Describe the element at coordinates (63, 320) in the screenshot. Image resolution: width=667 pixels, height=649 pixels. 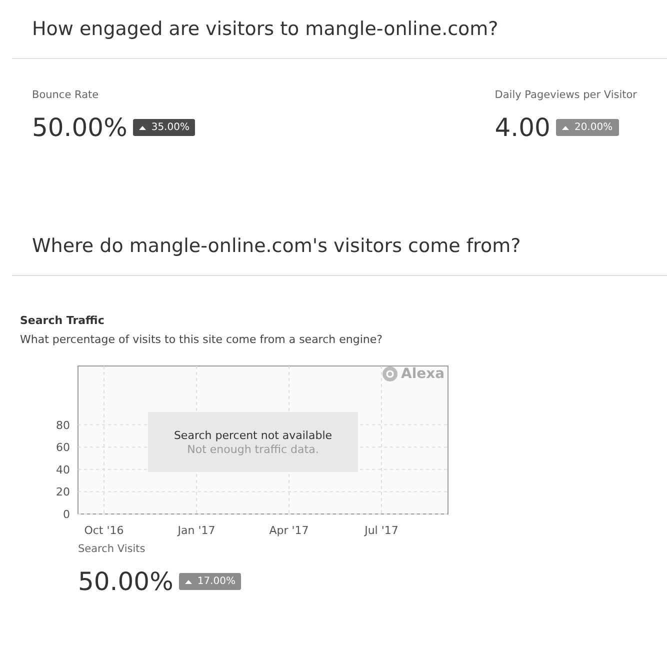
I see `subsection-heading: Search Traffic` at that location.